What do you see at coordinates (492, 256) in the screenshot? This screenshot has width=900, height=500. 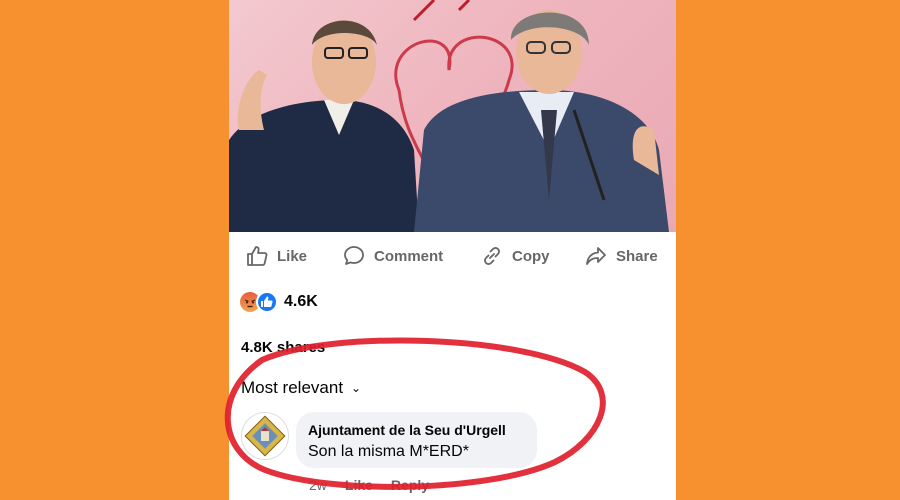 I see `link-icon` at bounding box center [492, 256].